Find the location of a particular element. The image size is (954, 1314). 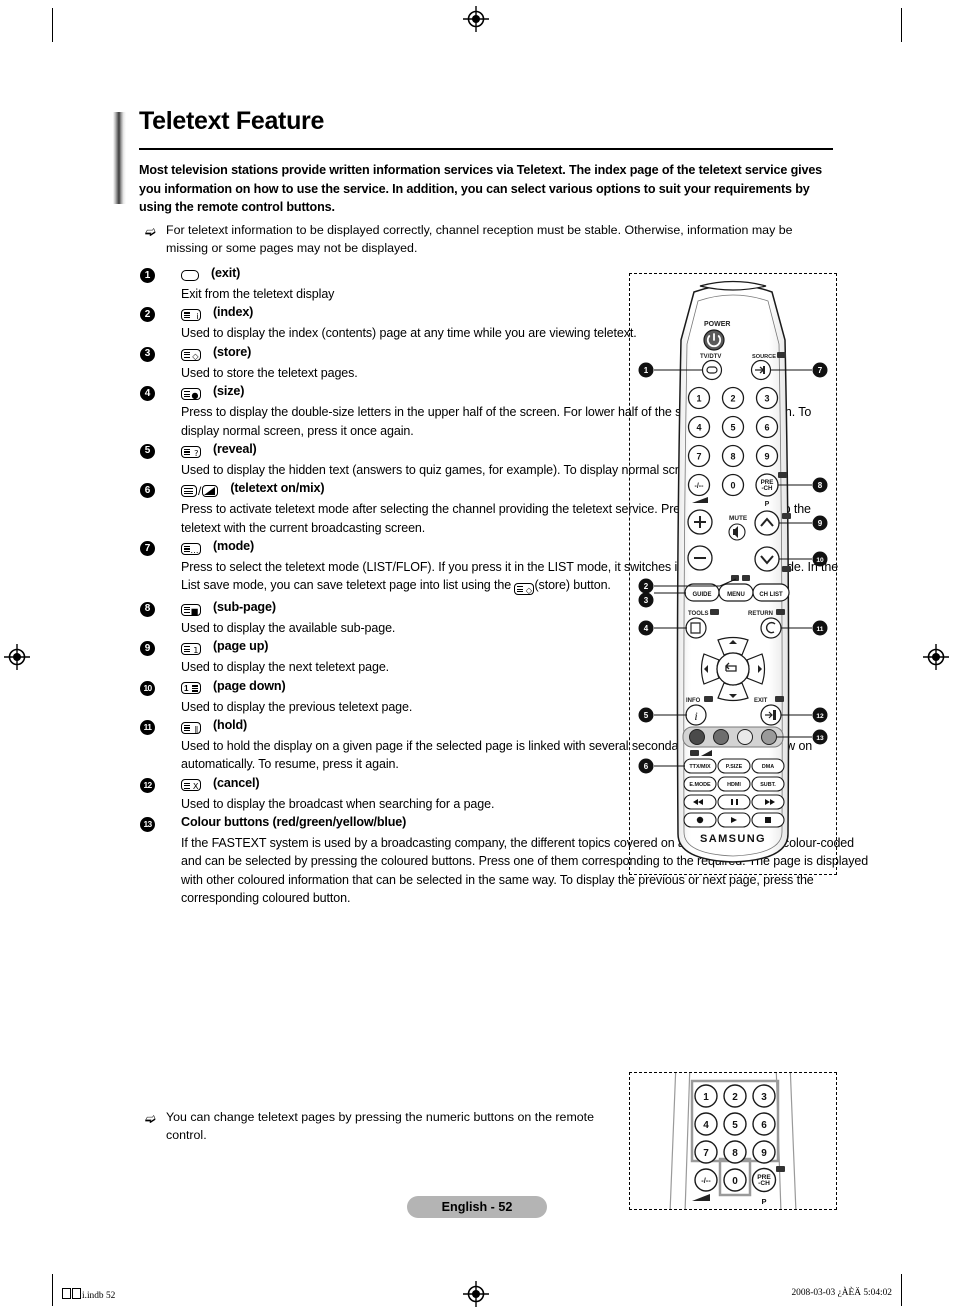

index-key-icon: i is located at coordinates (191, 315).